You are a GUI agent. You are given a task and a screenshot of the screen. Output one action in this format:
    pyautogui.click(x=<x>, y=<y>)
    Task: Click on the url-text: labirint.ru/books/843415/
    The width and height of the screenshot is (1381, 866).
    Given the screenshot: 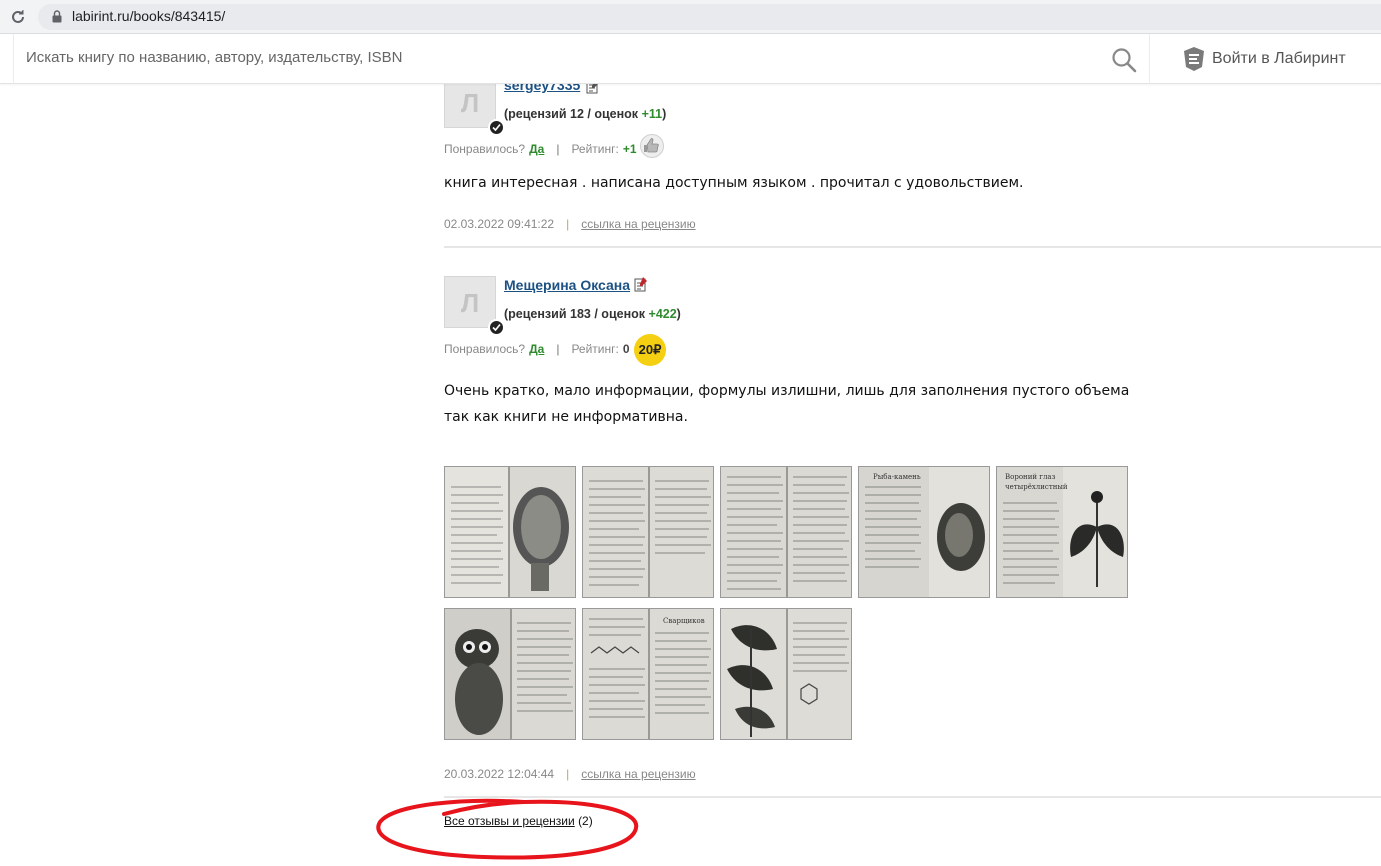 What is the action you would take?
    pyautogui.click(x=149, y=16)
    